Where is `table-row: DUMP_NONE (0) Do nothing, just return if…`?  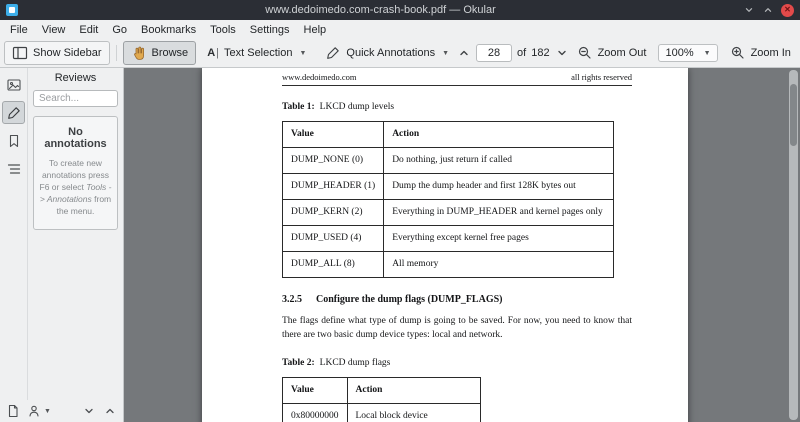 table-row: DUMP_NONE (0) Do nothing, just return if… is located at coordinates (448, 160).